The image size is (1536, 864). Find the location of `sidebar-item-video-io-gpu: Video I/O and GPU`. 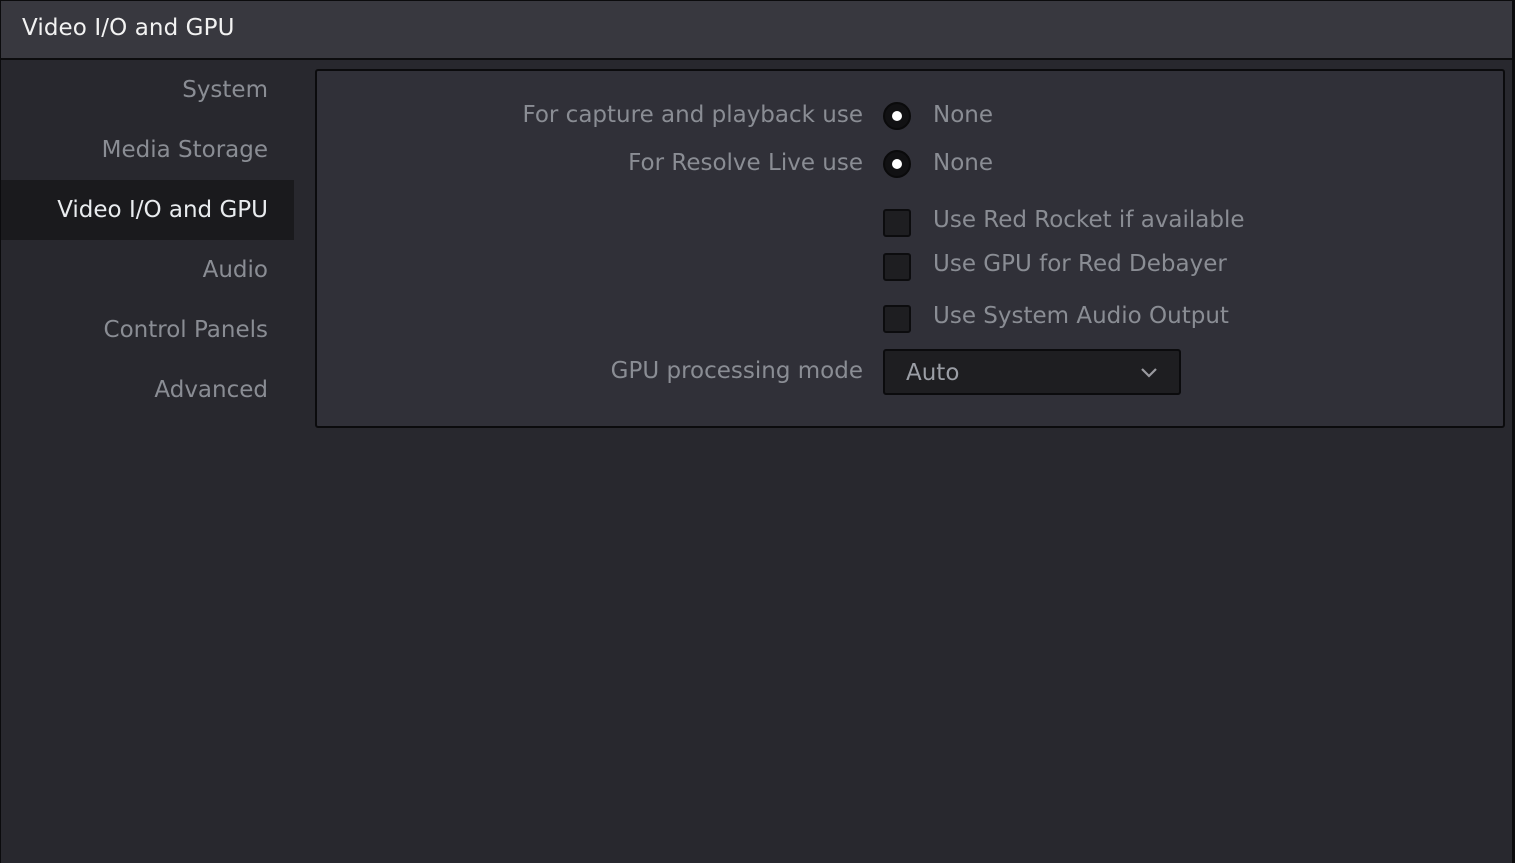

sidebar-item-video-io-gpu: Video I/O and GPU is located at coordinates (147, 210).